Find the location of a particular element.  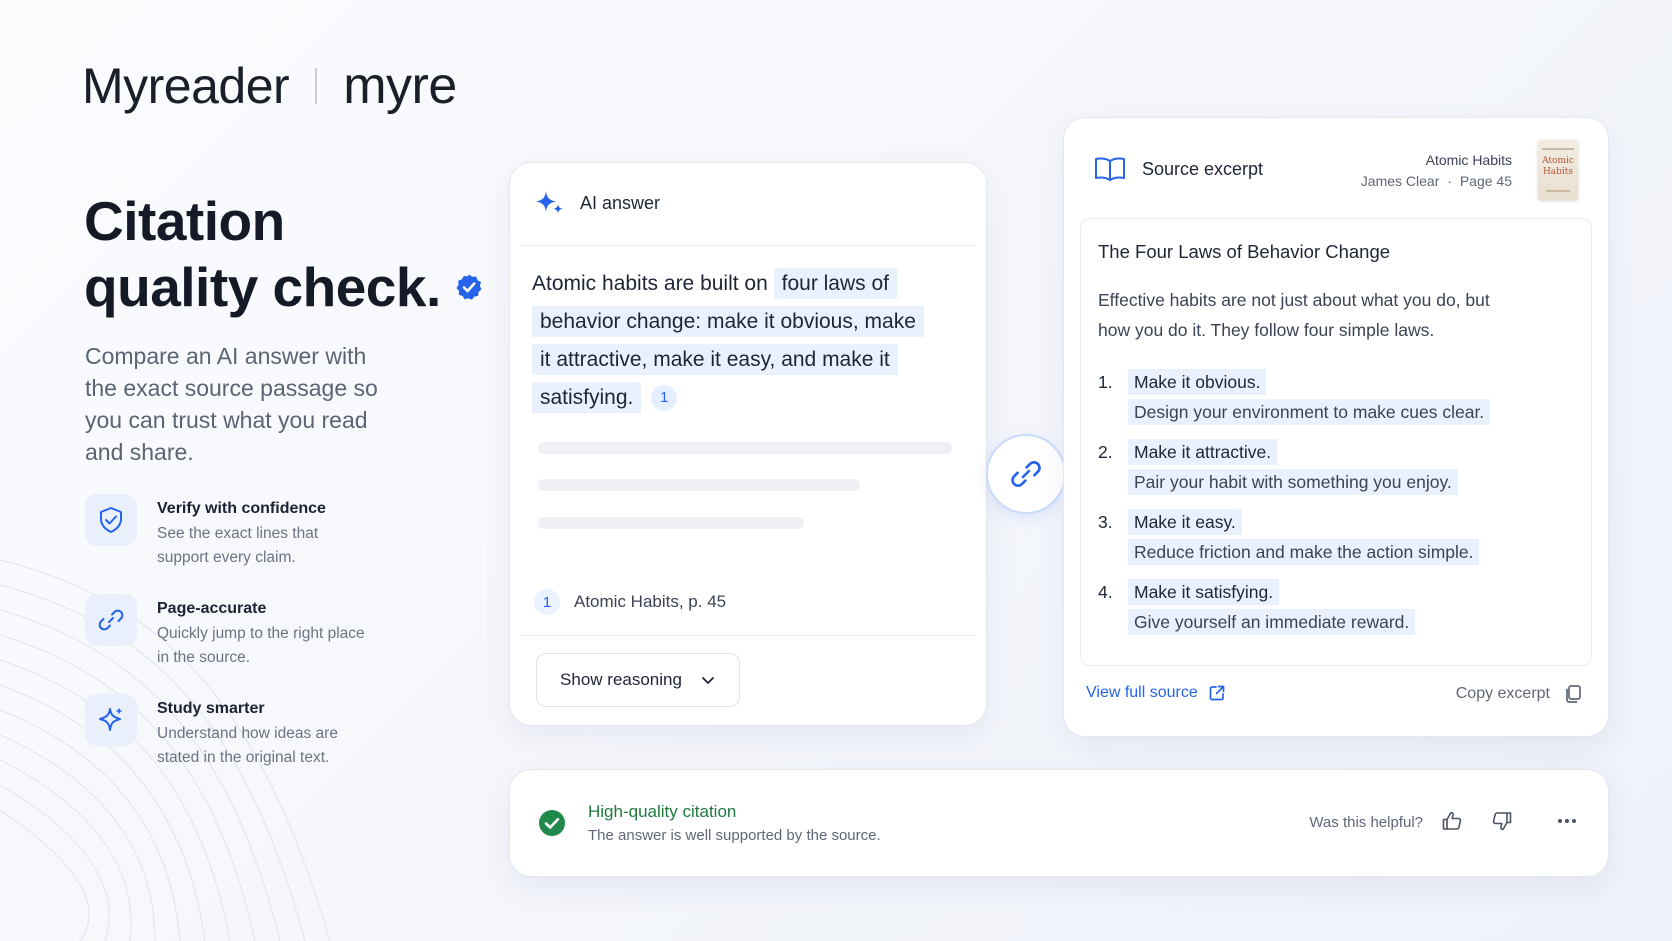

source-reference: 1 Atomic Habits, p. 45 is located at coordinates (630, 602).